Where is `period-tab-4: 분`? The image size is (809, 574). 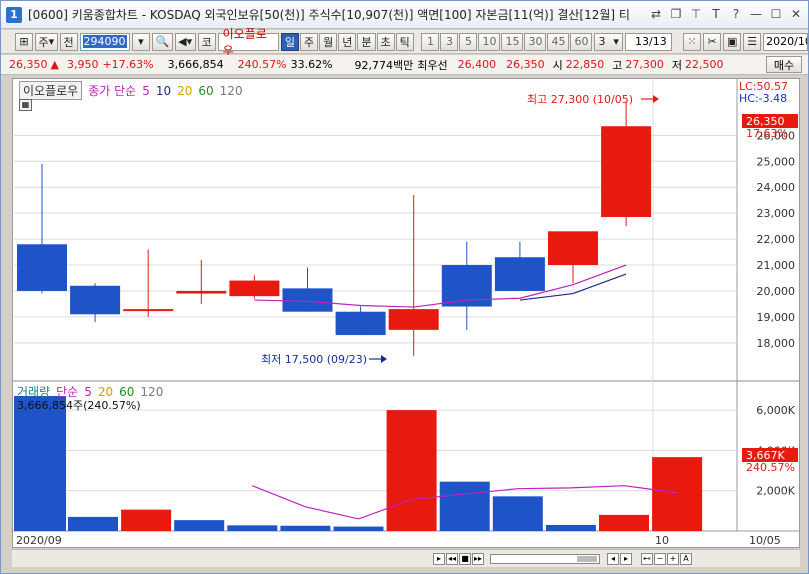 period-tab-4: 분 is located at coordinates (366, 41).